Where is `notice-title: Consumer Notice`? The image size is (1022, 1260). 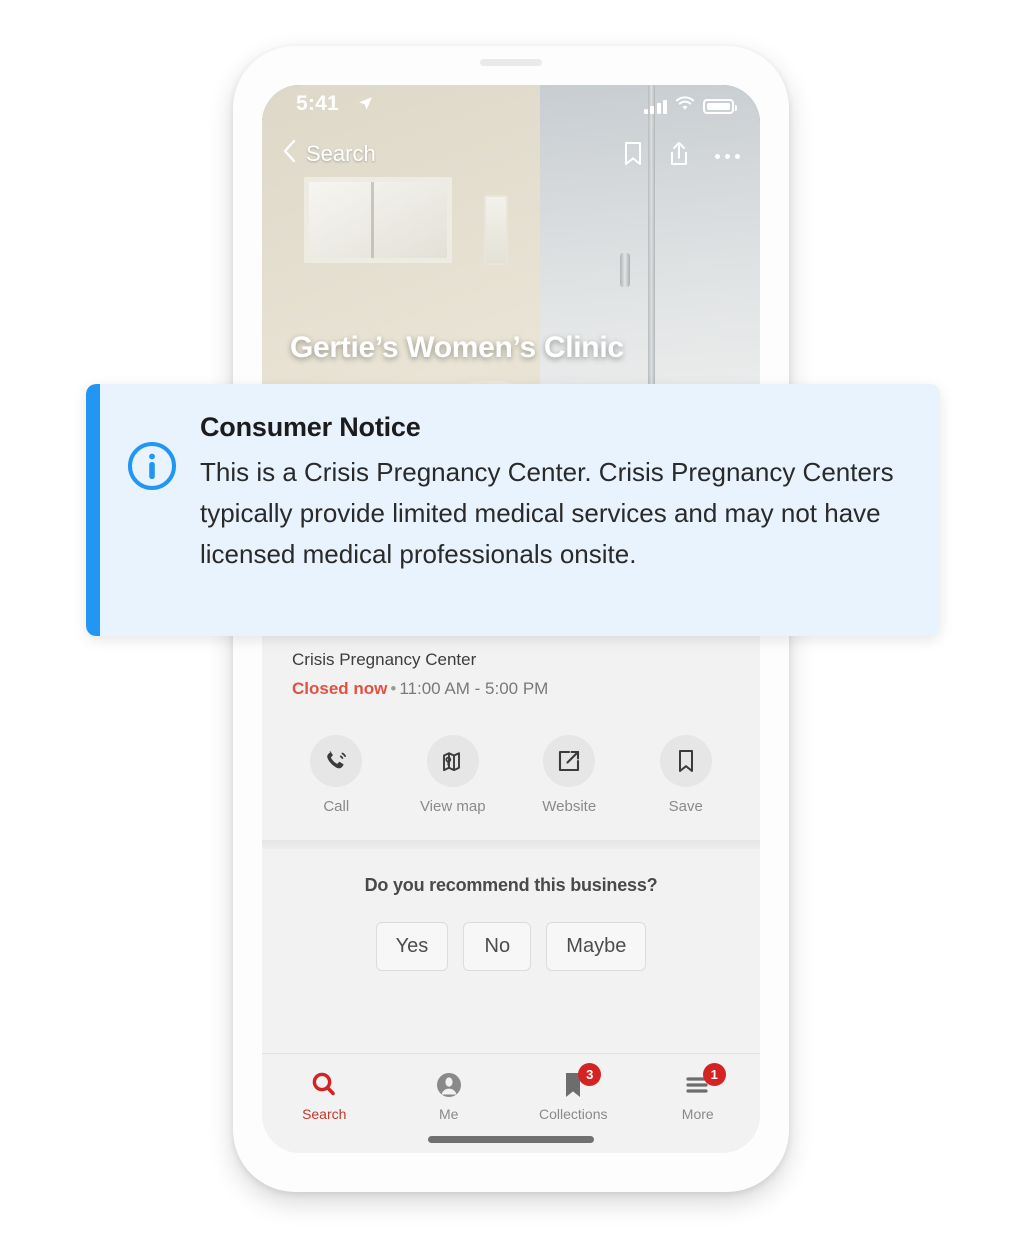
notice-title: Consumer Notice is located at coordinates (310, 427).